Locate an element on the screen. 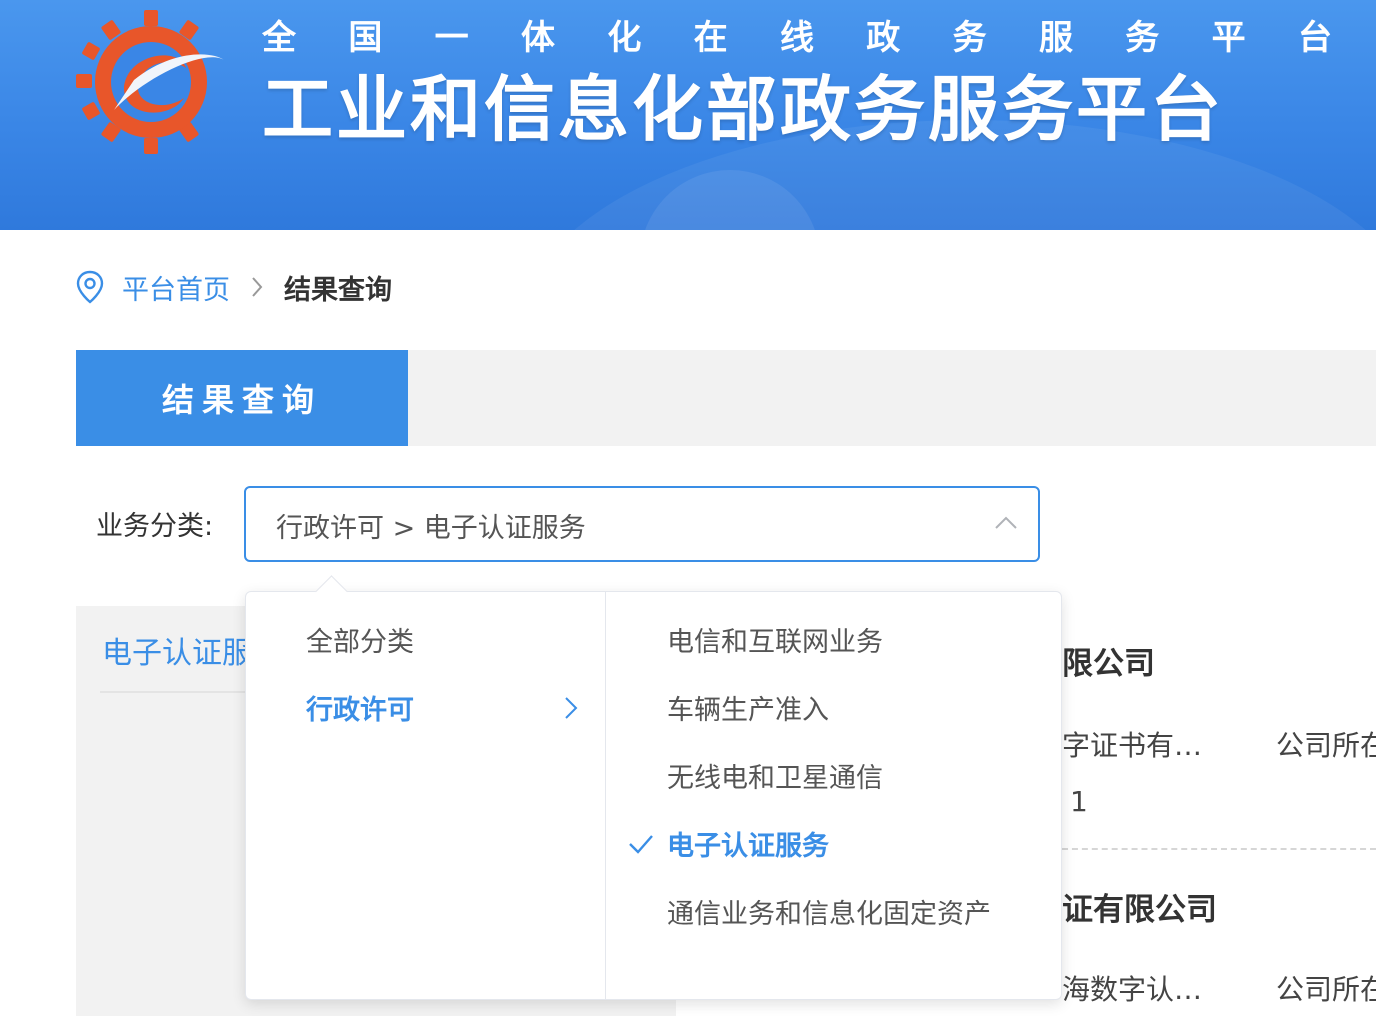  breadcrumb-home-link: 平台首页 is located at coordinates (176, 287).